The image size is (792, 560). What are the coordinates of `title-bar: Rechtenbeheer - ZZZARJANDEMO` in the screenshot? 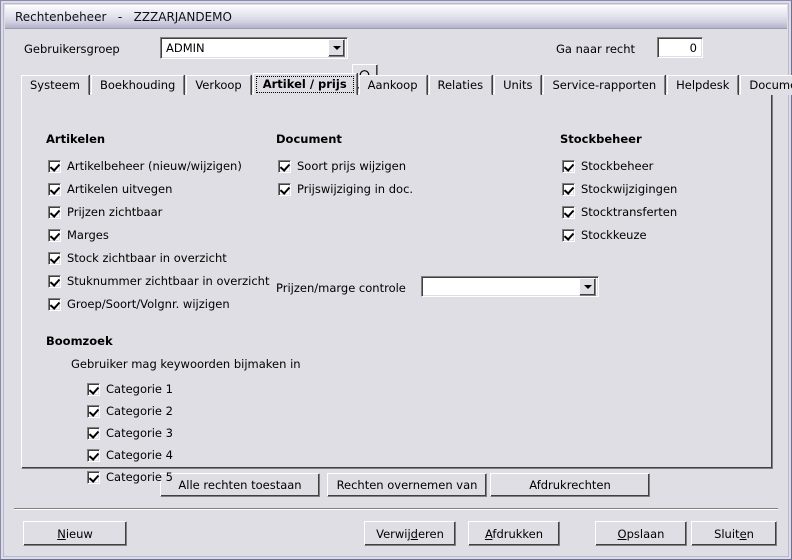 It's located at (396, 17).